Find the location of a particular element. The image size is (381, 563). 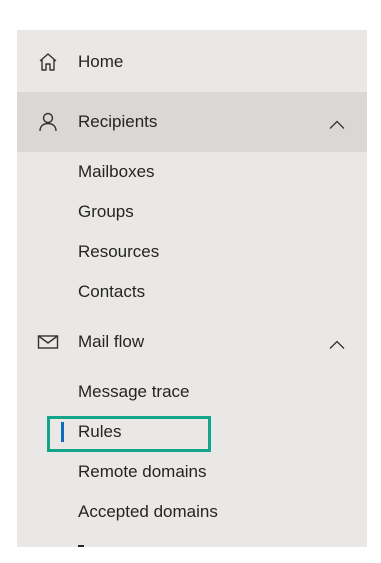

sub-item-label: Groups is located at coordinates (106, 211).